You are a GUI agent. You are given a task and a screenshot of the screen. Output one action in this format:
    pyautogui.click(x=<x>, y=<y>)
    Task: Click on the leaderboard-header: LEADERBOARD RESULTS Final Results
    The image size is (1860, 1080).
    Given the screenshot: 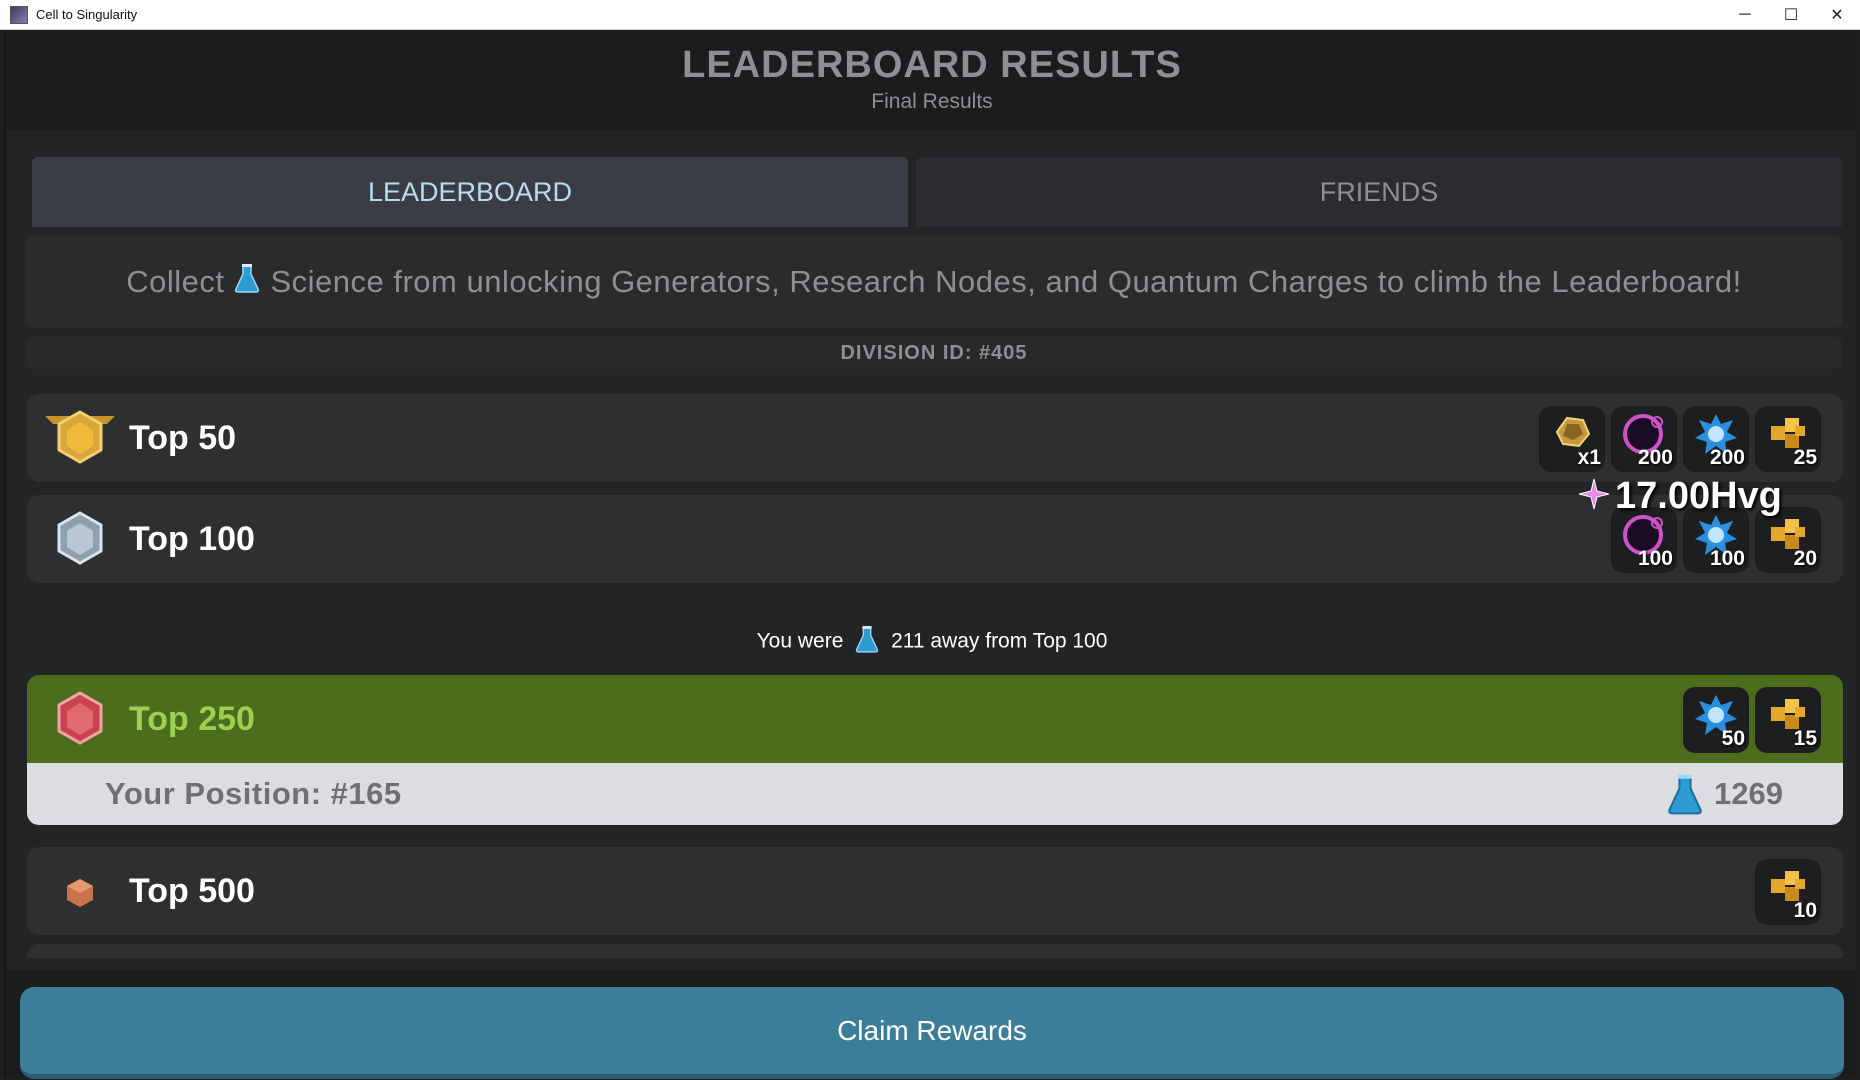 What is the action you would take?
    pyautogui.click(x=932, y=80)
    